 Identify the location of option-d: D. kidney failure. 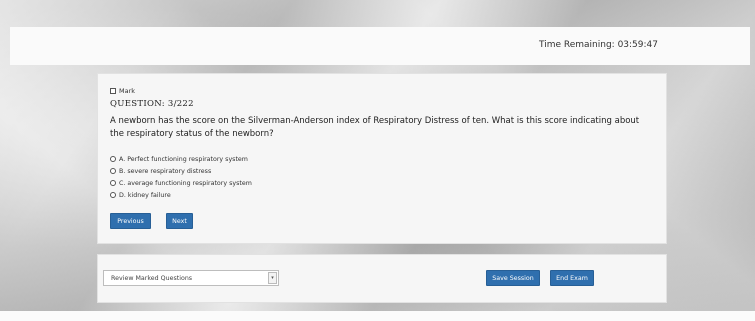
(181, 195).